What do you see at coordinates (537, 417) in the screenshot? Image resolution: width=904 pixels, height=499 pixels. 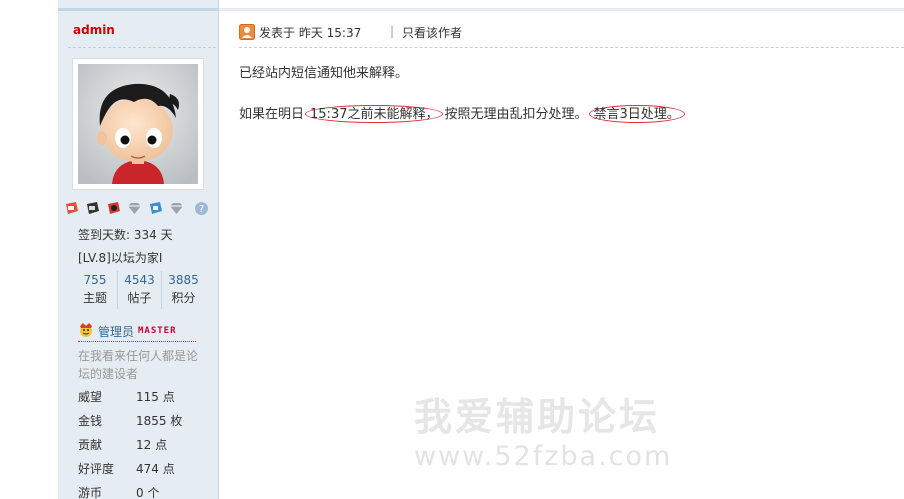 I see `watermark-title: 我爱辅助论坛` at bounding box center [537, 417].